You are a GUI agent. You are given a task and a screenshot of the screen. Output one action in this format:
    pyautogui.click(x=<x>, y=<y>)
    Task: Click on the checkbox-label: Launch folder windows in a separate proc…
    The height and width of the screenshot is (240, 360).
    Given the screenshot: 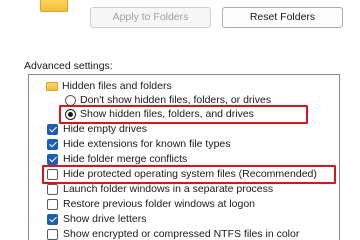 What is the action you would take?
    pyautogui.click(x=168, y=189)
    